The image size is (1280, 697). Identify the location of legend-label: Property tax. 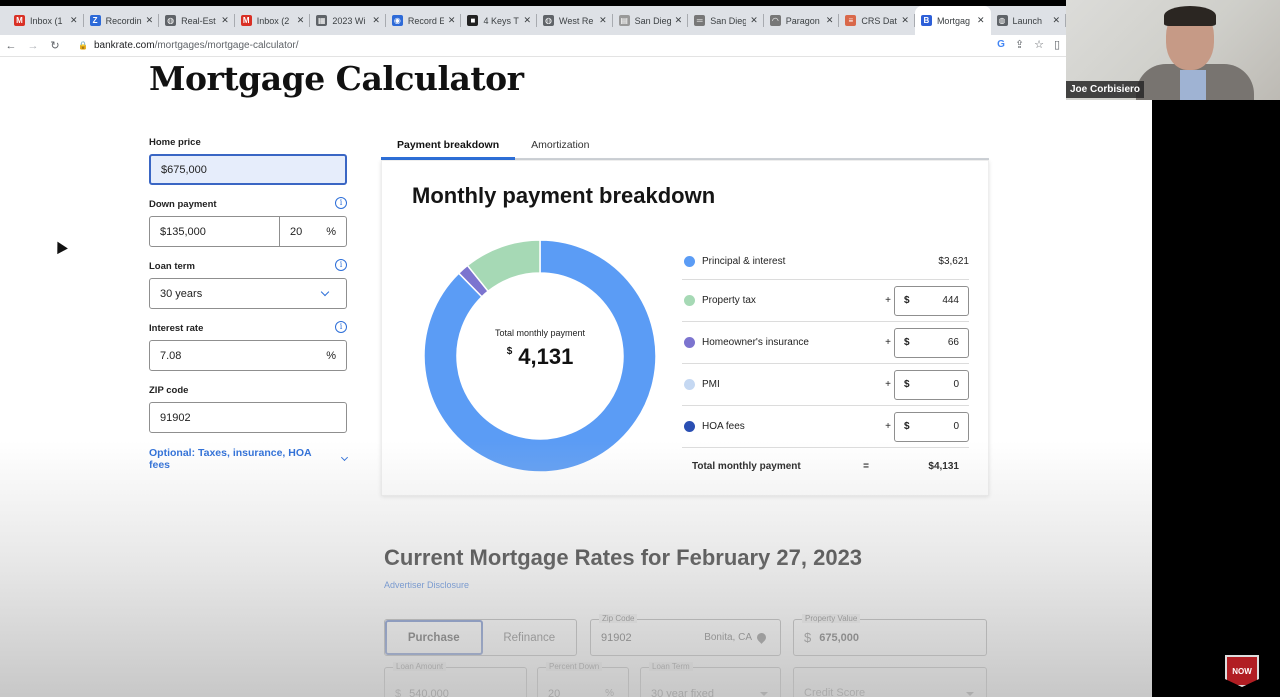
(729, 300).